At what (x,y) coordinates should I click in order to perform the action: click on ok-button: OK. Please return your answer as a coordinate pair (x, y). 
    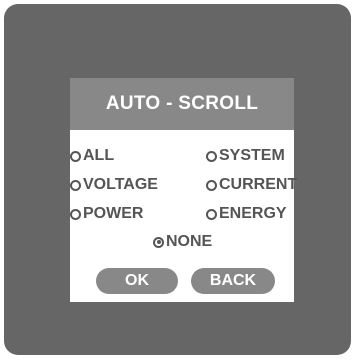
    Looking at the image, I should click on (137, 281).